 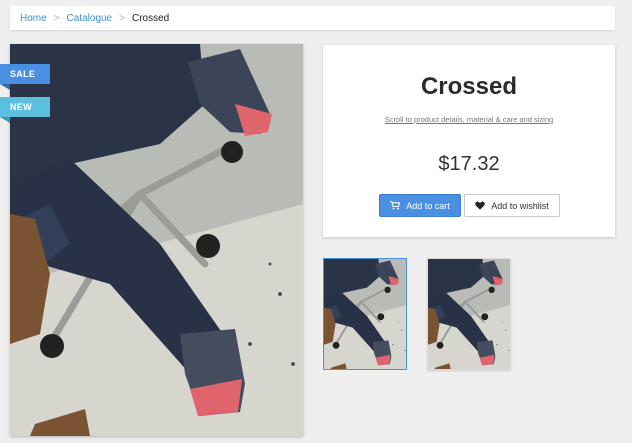 What do you see at coordinates (428, 205) in the screenshot?
I see `add-to-cart-label: Add to cart` at bounding box center [428, 205].